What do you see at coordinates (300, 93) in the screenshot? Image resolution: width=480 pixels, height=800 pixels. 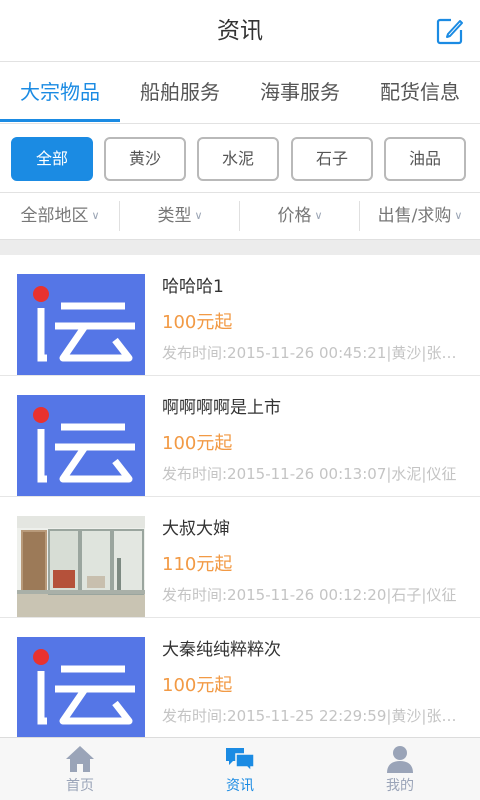 I see `tab-maritime-services: 海事服务` at bounding box center [300, 93].